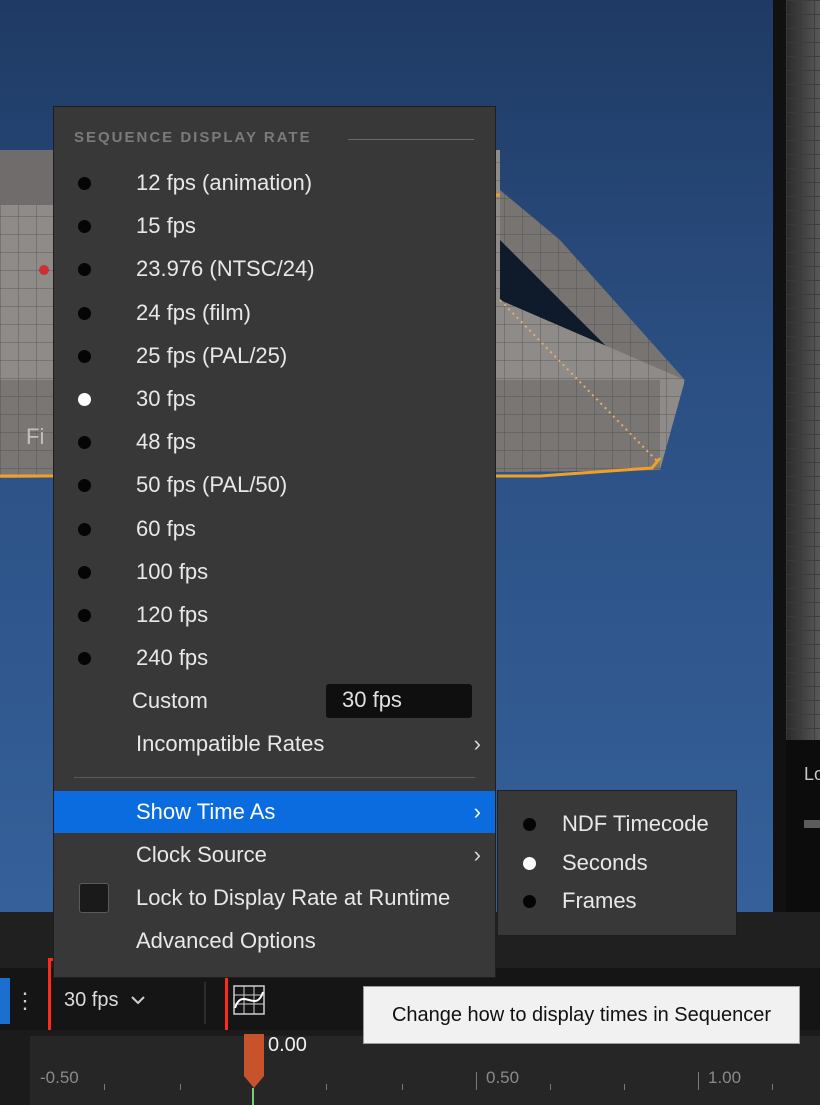 The image size is (820, 1105). What do you see at coordinates (212, 355) in the screenshot?
I see `rate-option-label: 25 fps (PAL/25)` at bounding box center [212, 355].